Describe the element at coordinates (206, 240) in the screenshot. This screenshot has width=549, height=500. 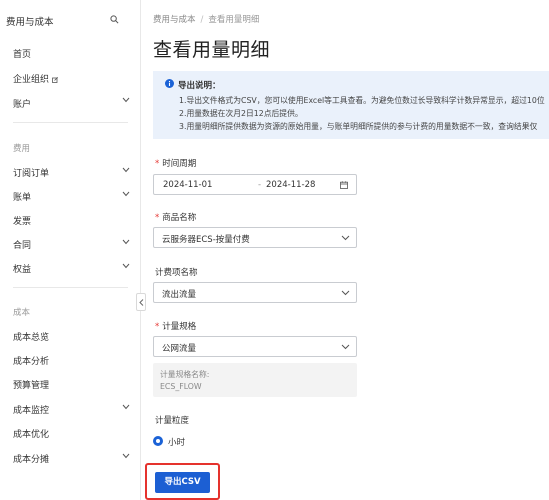
I see `product-value: 云服务器ECS-按量付费` at that location.